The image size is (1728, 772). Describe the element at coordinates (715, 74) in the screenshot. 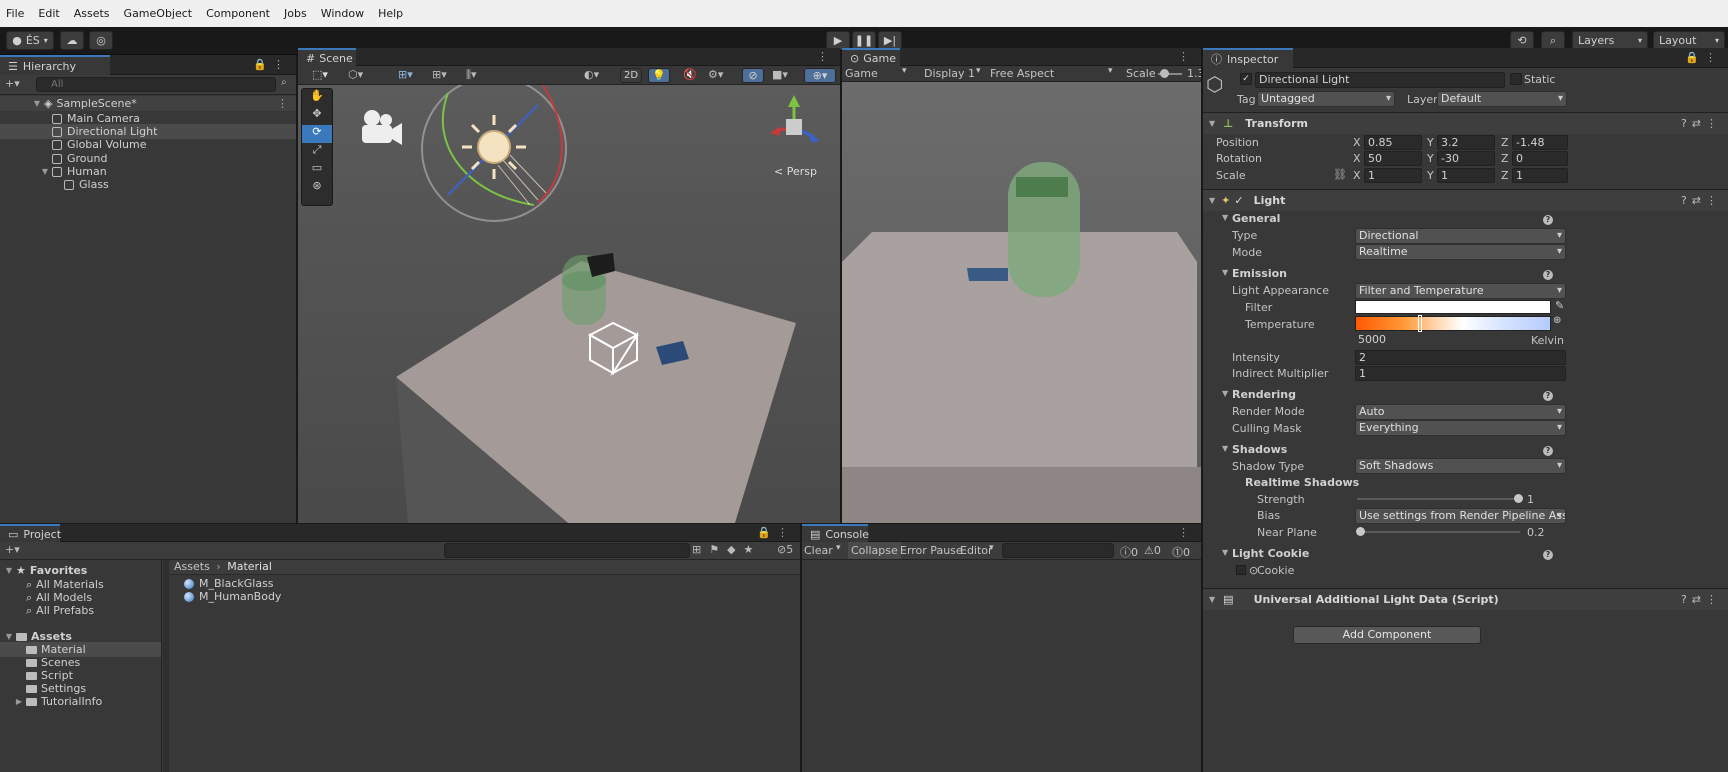

I see `effects-icon: ⚙▾` at that location.